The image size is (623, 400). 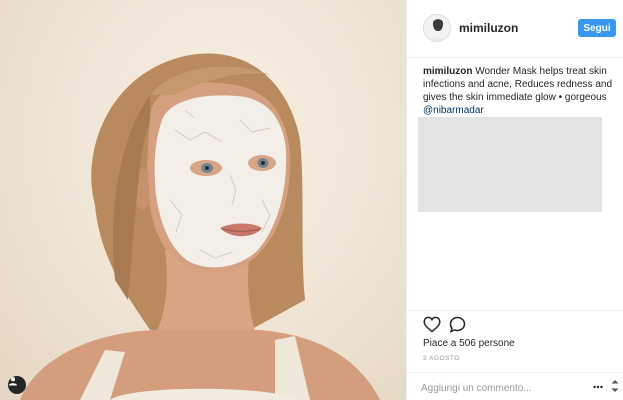 I want to click on avatar, so click(x=437, y=28).